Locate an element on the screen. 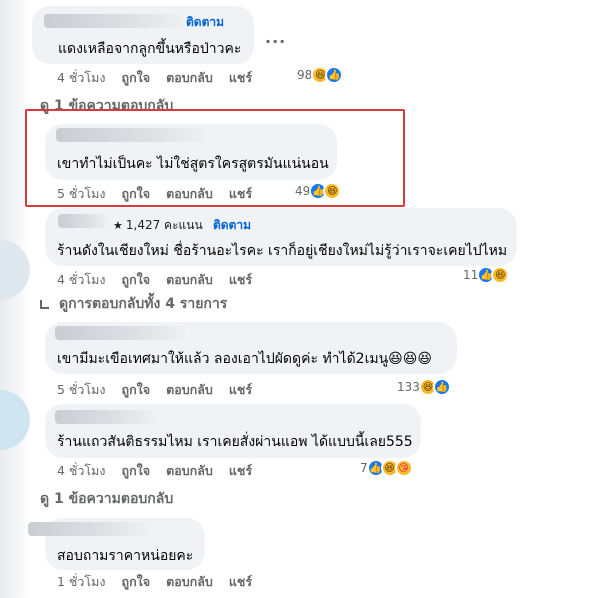 The height and width of the screenshot is (598, 606). reaction-count: 11 is located at coordinates (471, 275).